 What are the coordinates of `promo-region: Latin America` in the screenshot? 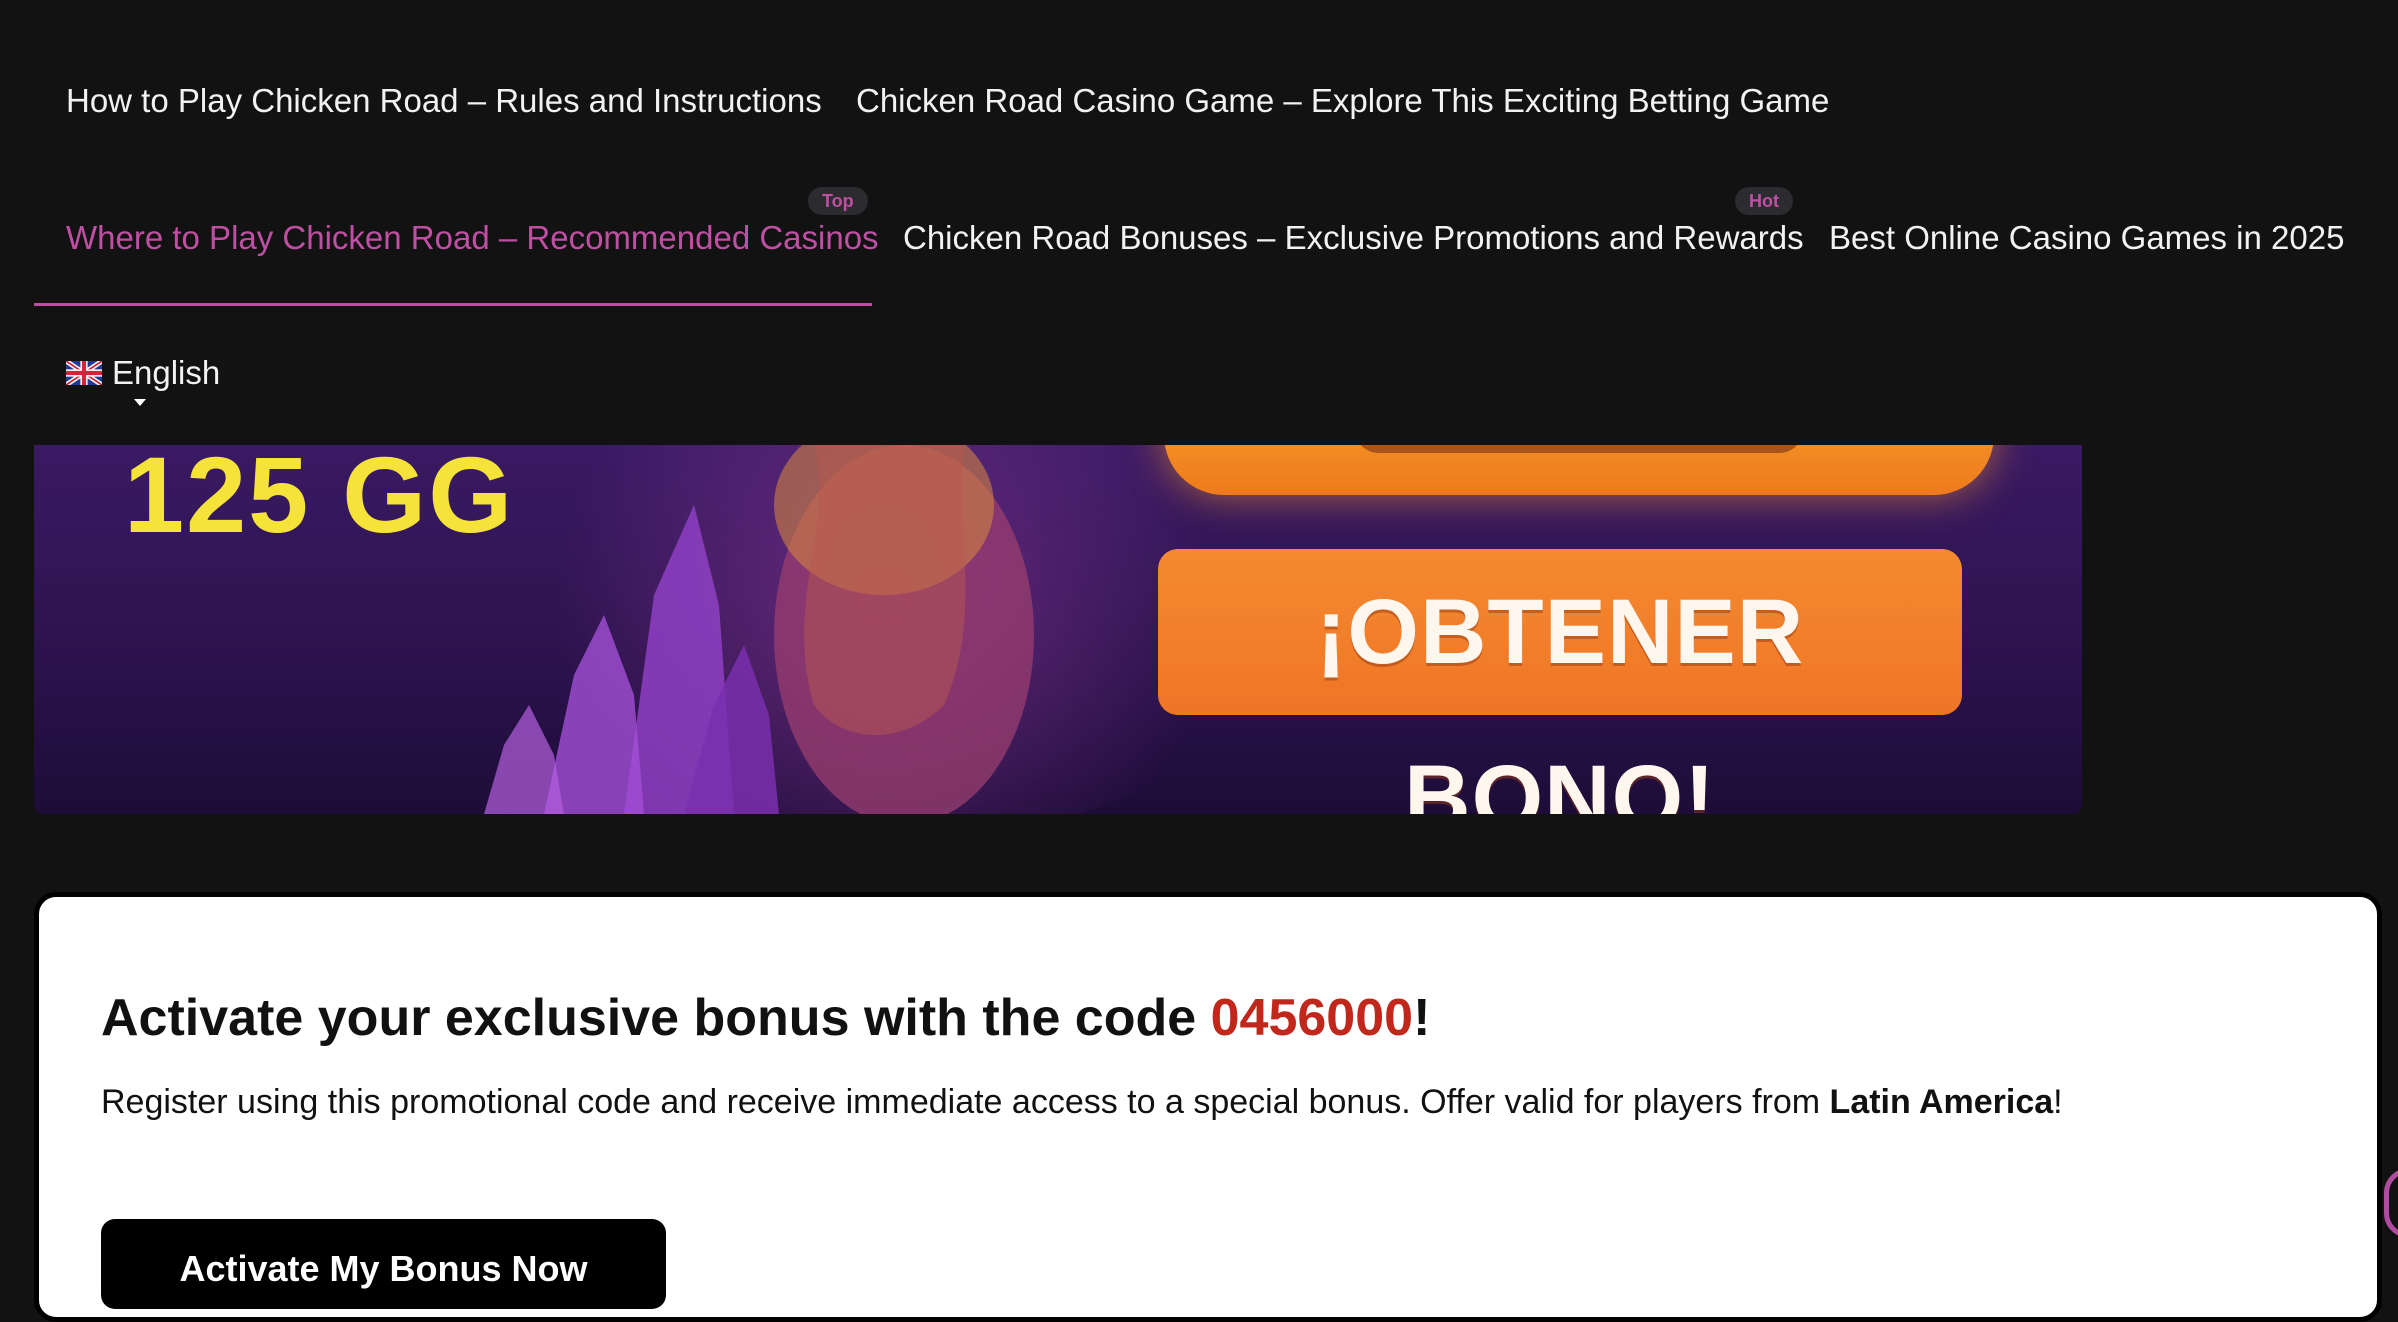 It's located at (1941, 1102).